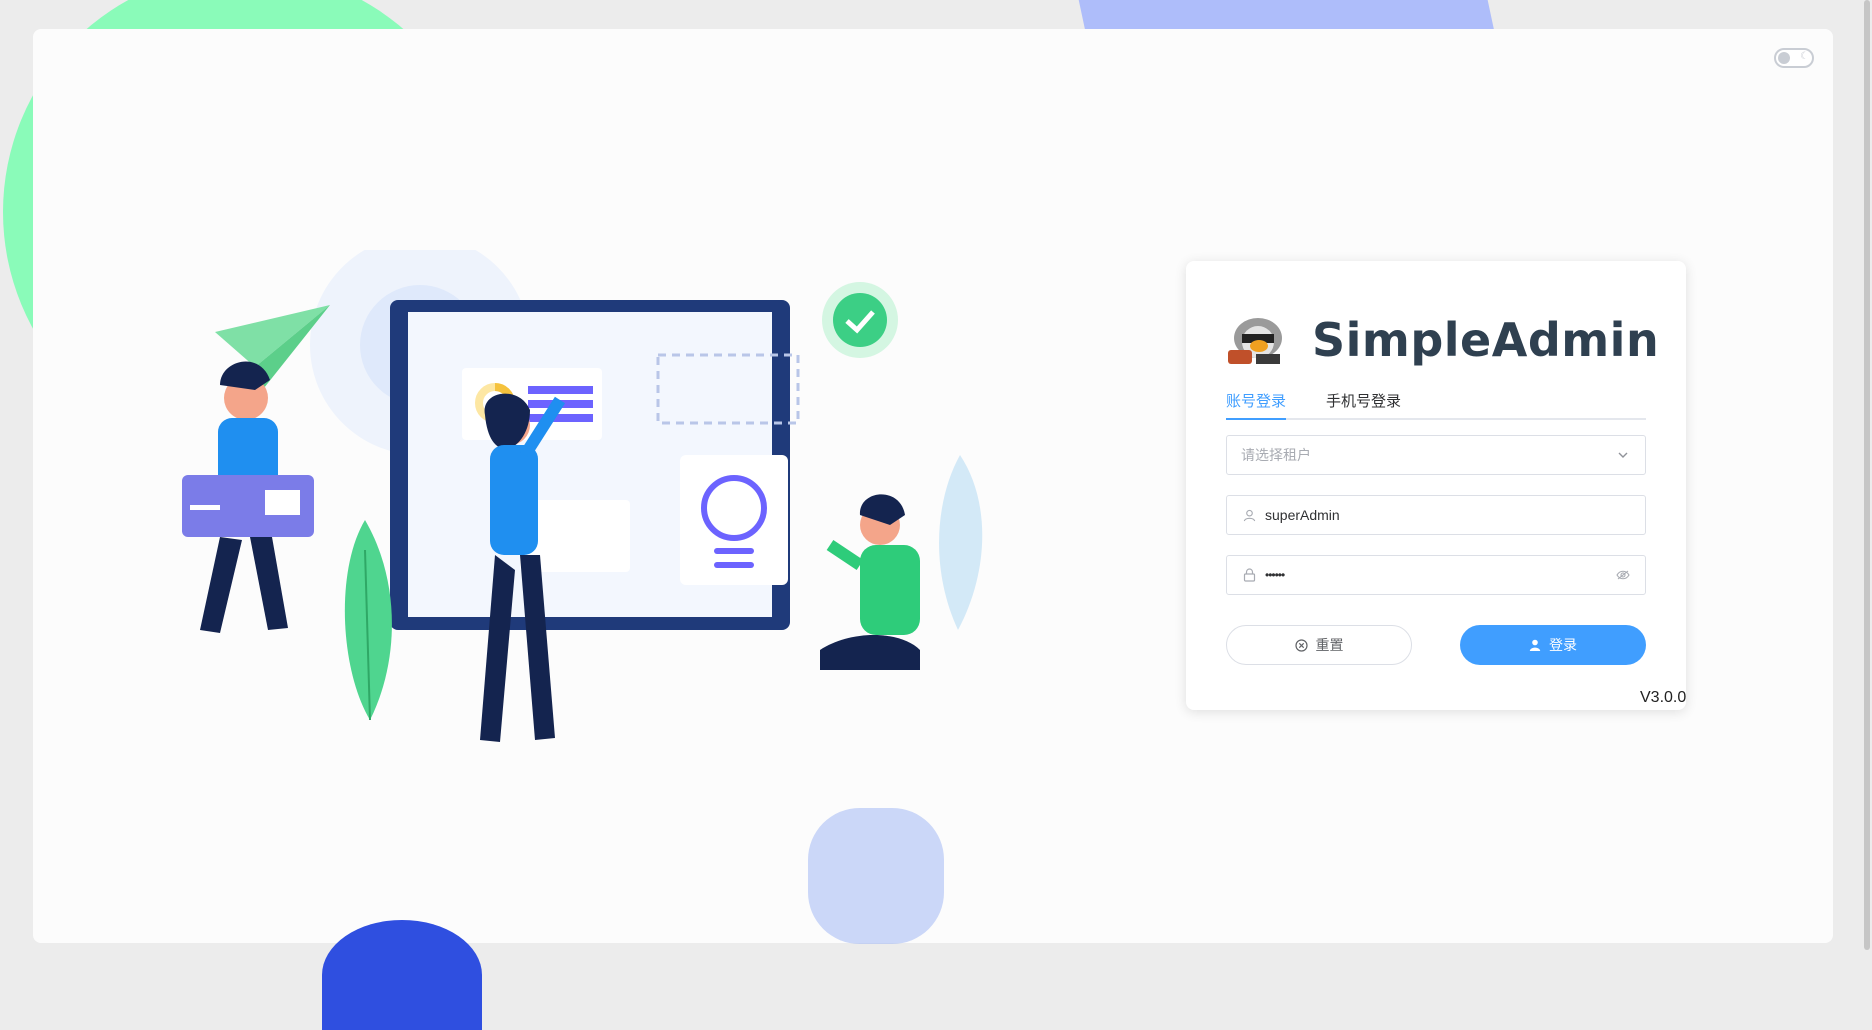  I want to click on lock-icon, so click(1249, 575).